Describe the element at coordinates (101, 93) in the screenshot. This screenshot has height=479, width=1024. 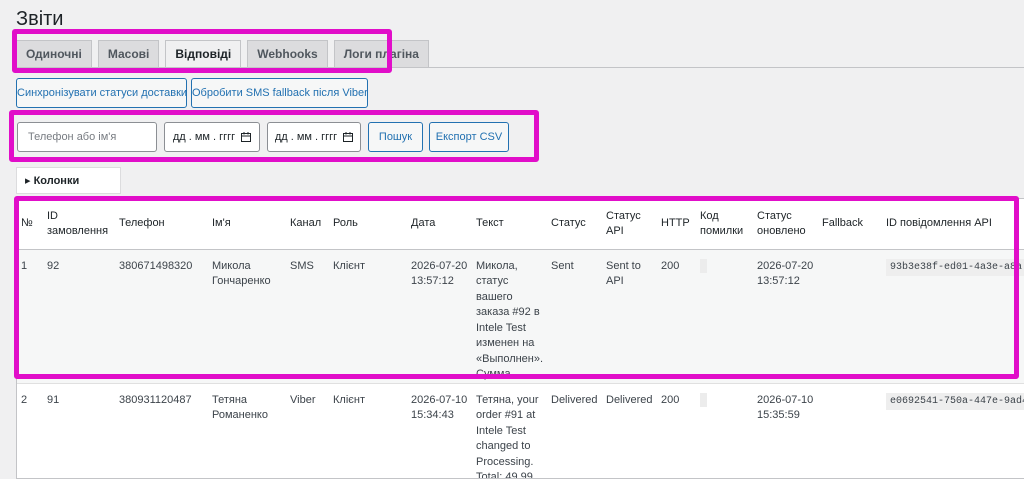
I see `sync-delivery-status-button: Синхронізувати статуси доставки` at that location.